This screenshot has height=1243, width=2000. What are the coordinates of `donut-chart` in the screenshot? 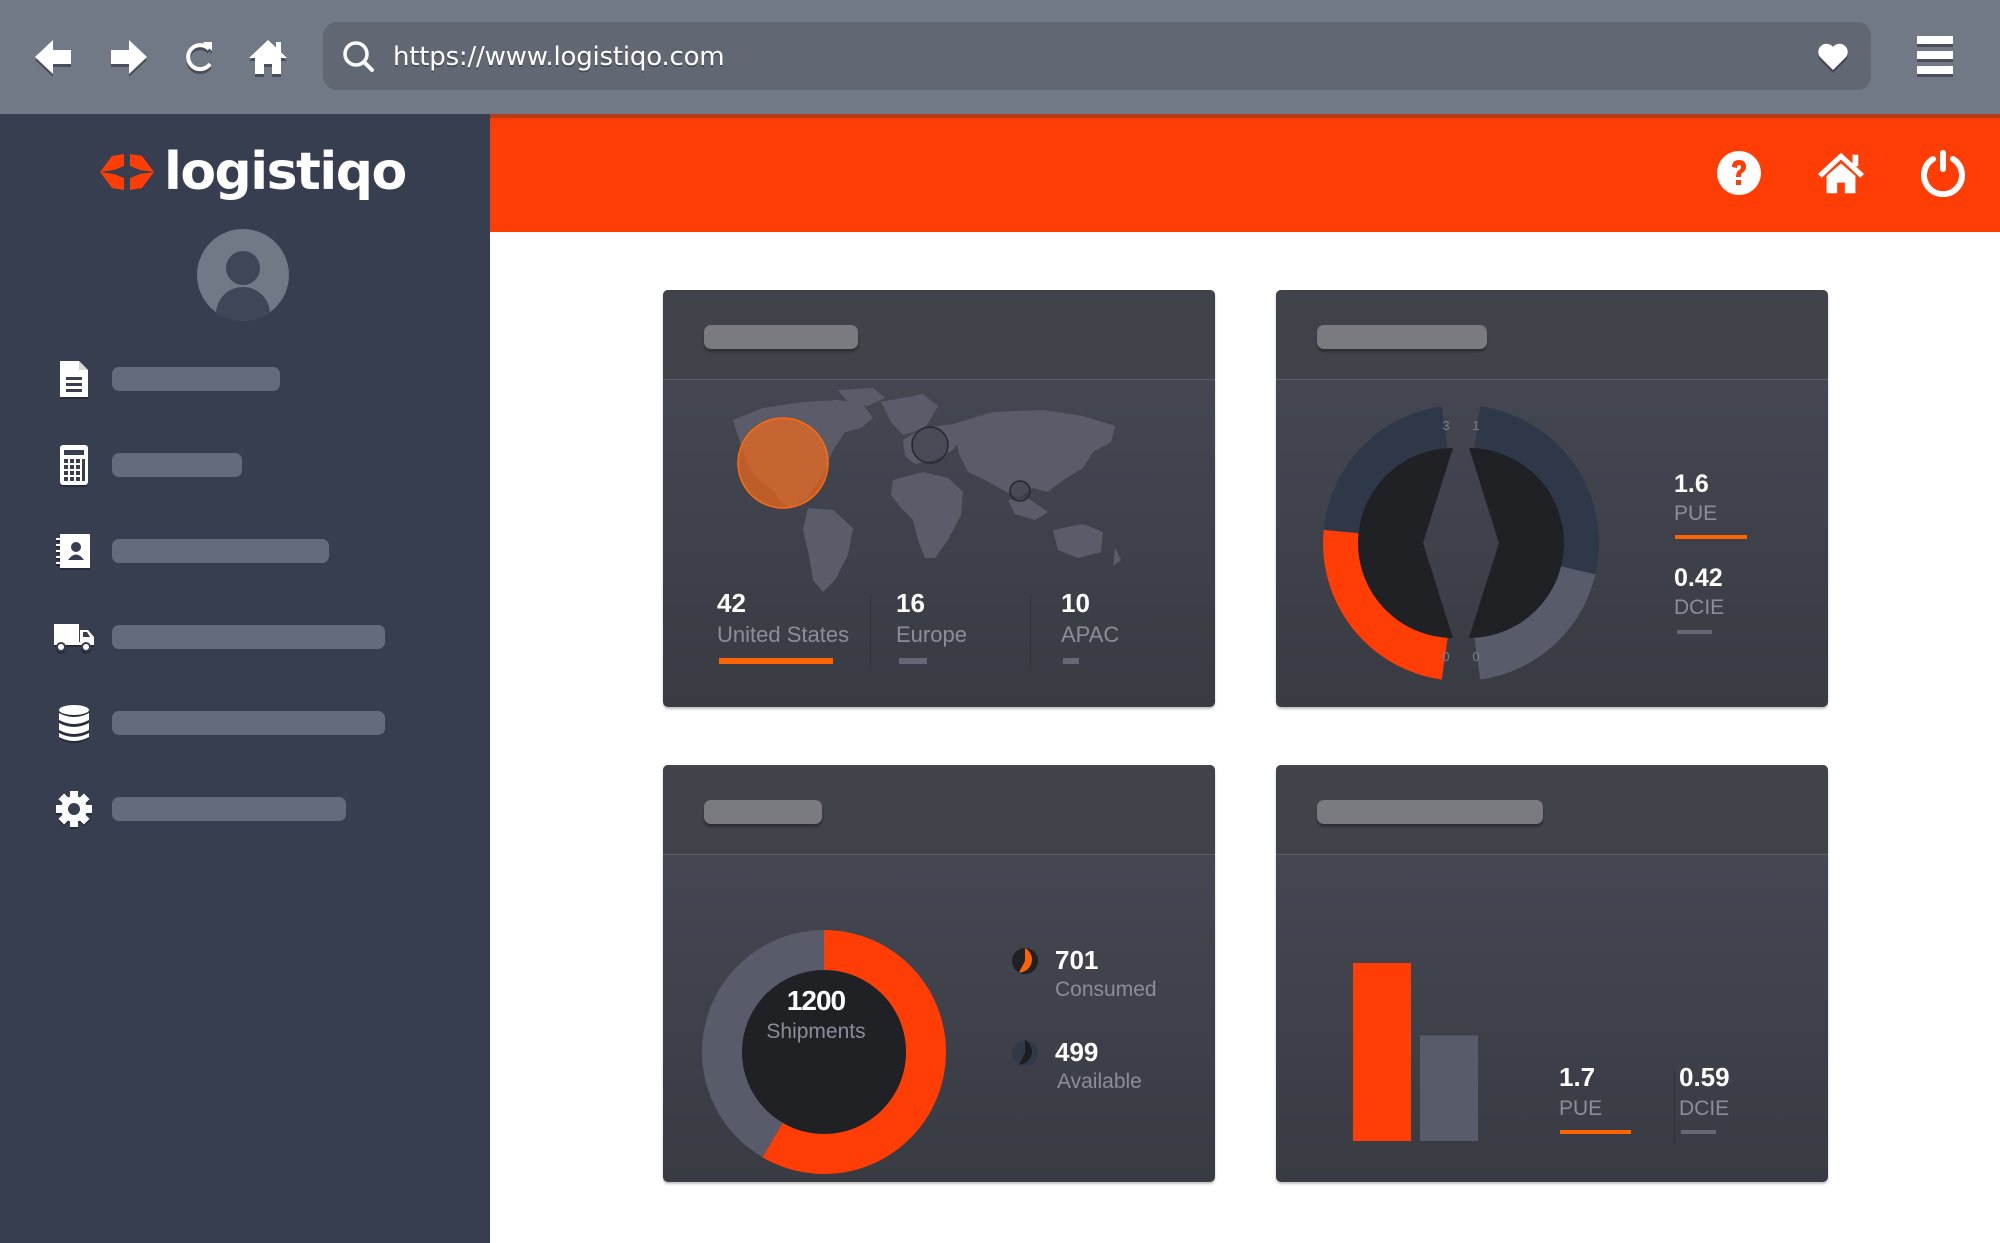 It's located at (824, 1052).